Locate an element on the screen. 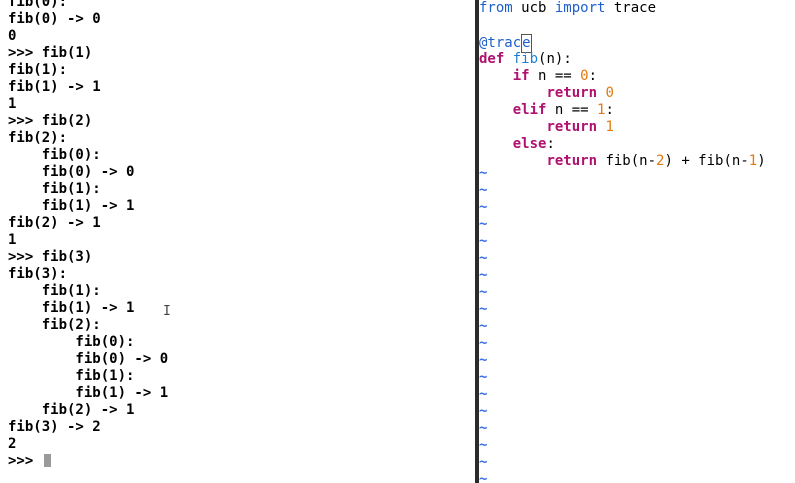 The height and width of the screenshot is (483, 795). terminal-input-line: >>> fib(2) is located at coordinates (50, 121).